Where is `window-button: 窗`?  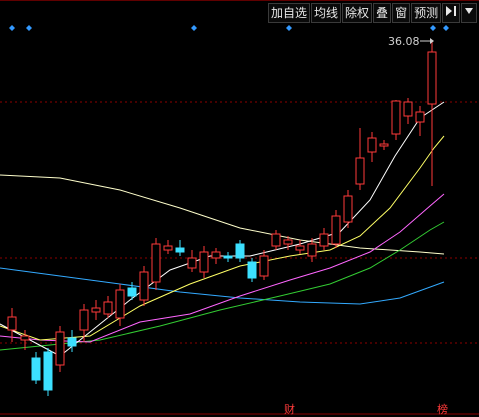
window-button: 窗 is located at coordinates (401, 13).